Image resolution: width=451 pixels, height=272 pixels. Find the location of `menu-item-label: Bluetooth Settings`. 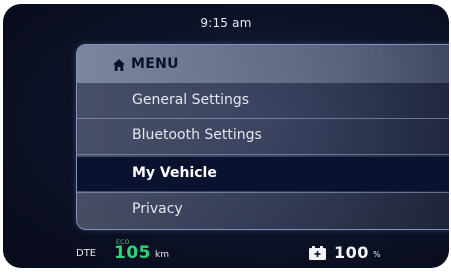

menu-item-label: Bluetooth Settings is located at coordinates (197, 135).